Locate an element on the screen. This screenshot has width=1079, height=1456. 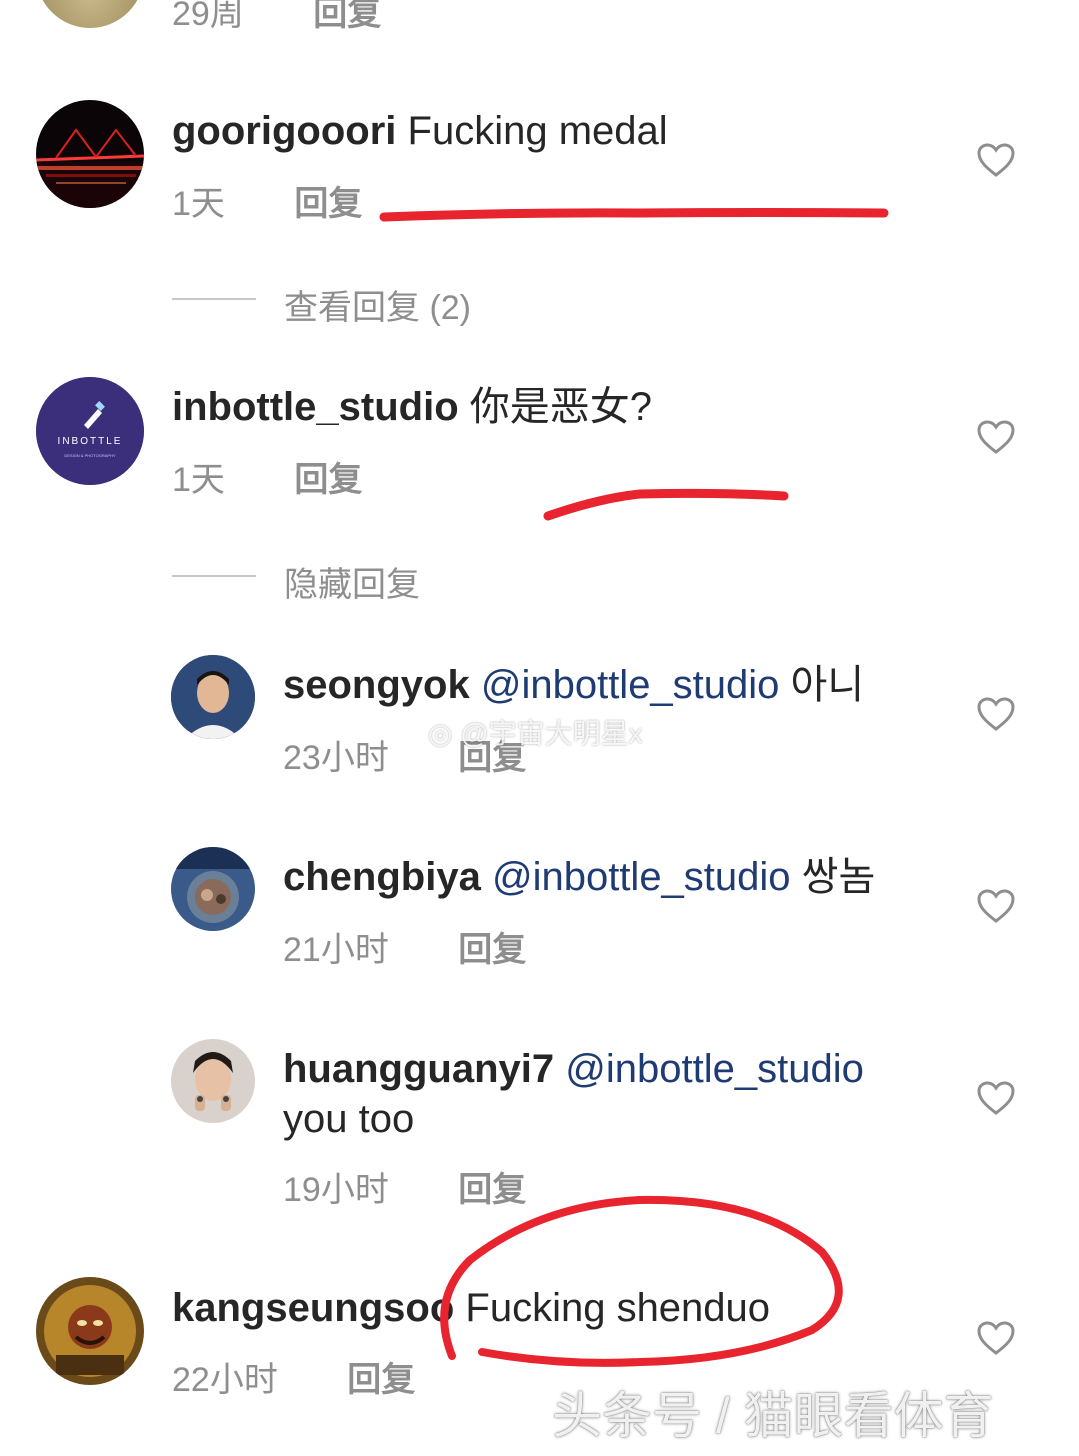
comment-content: 你是恶女? is located at coordinates (561, 407).